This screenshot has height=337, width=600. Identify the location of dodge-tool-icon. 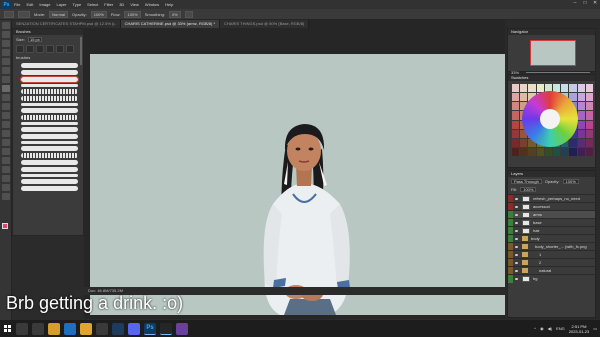
(6, 142).